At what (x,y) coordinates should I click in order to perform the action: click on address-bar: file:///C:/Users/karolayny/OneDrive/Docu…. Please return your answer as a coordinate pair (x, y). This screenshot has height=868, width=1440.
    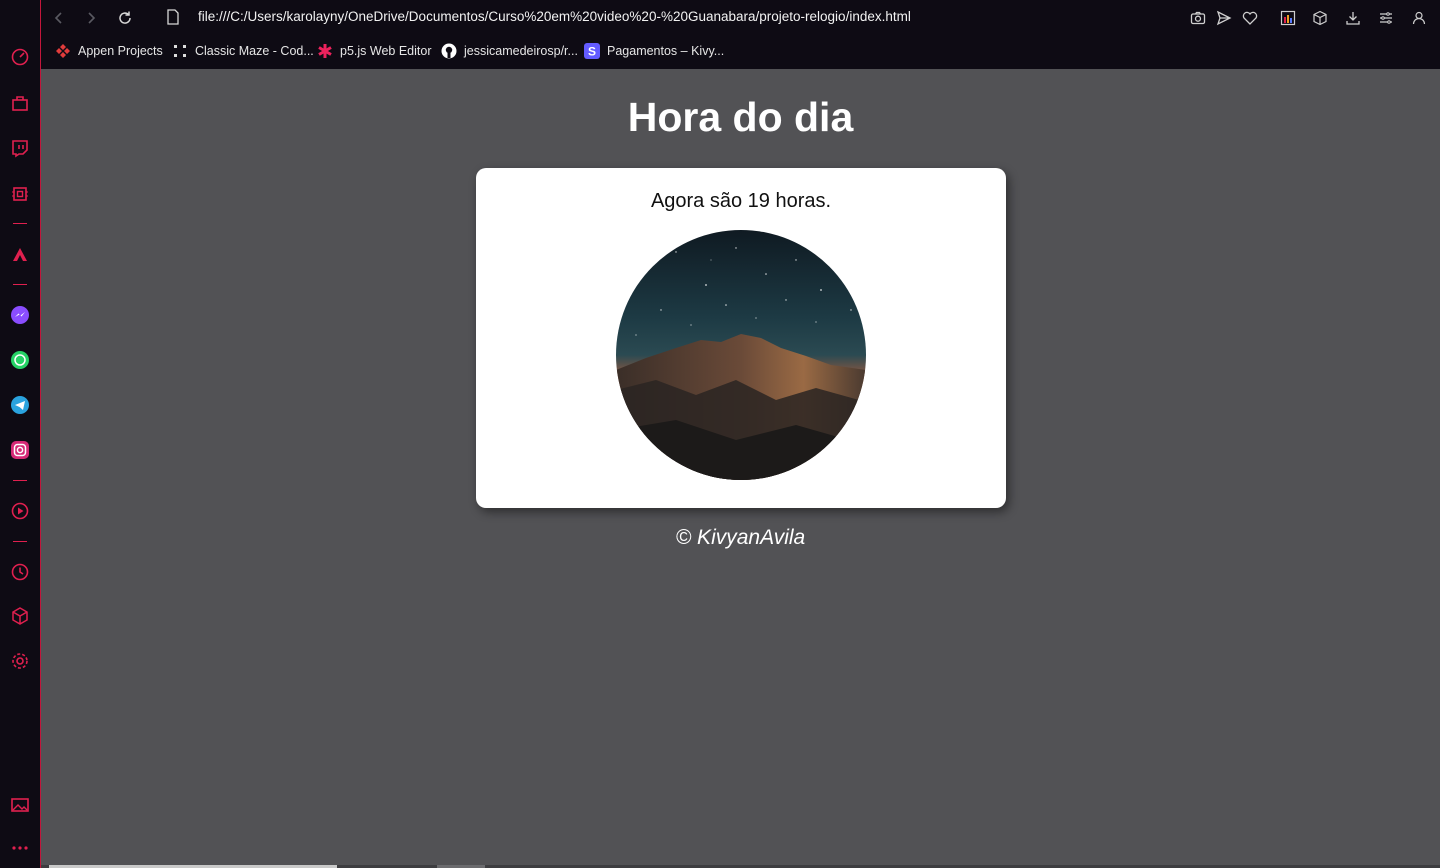
    Looking at the image, I should click on (554, 16).